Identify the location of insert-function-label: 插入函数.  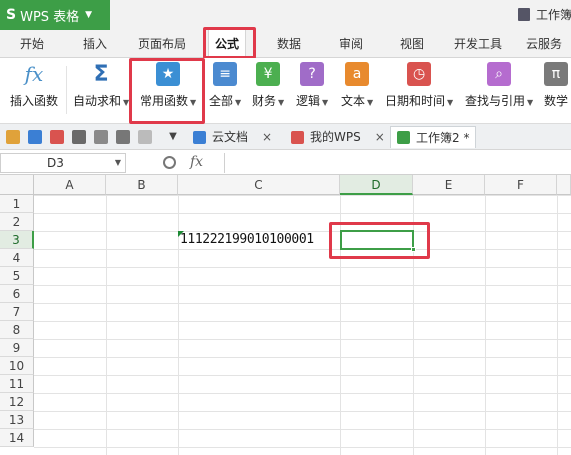
(34, 101).